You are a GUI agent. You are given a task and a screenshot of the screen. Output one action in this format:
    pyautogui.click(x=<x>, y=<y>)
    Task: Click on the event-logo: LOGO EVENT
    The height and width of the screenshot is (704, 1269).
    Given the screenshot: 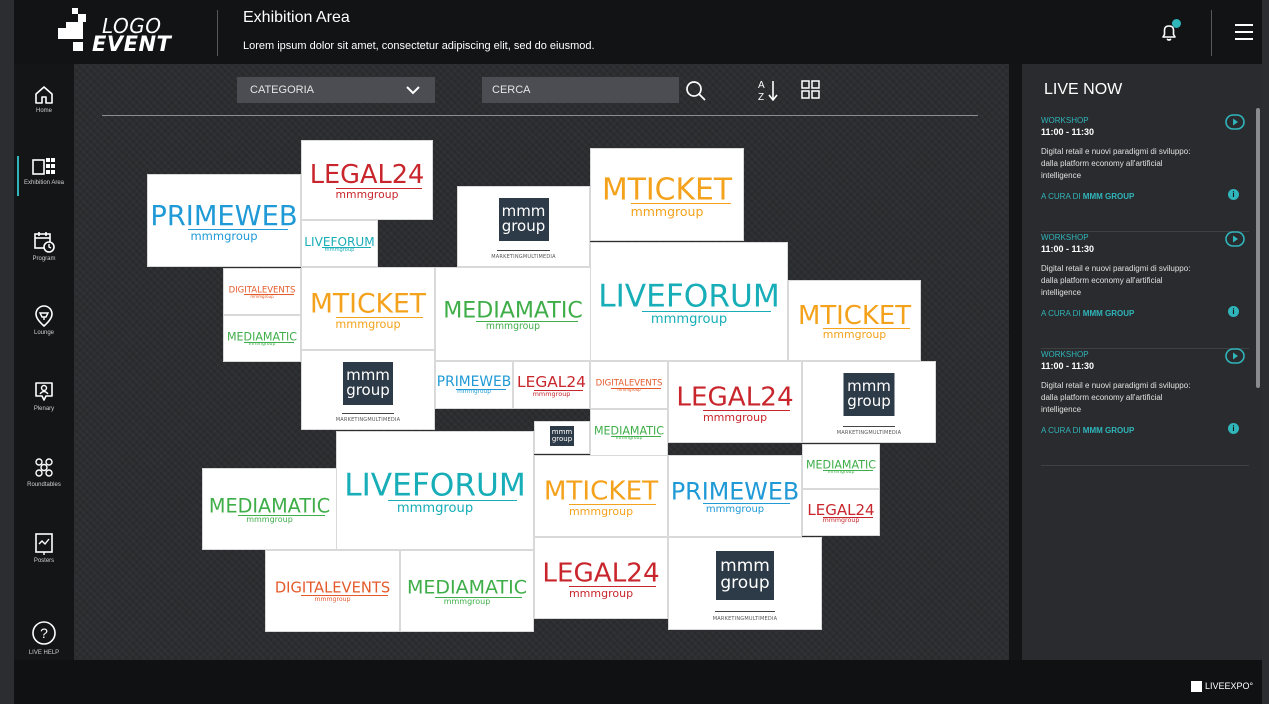 What is the action you would take?
    pyautogui.click(x=110, y=31)
    